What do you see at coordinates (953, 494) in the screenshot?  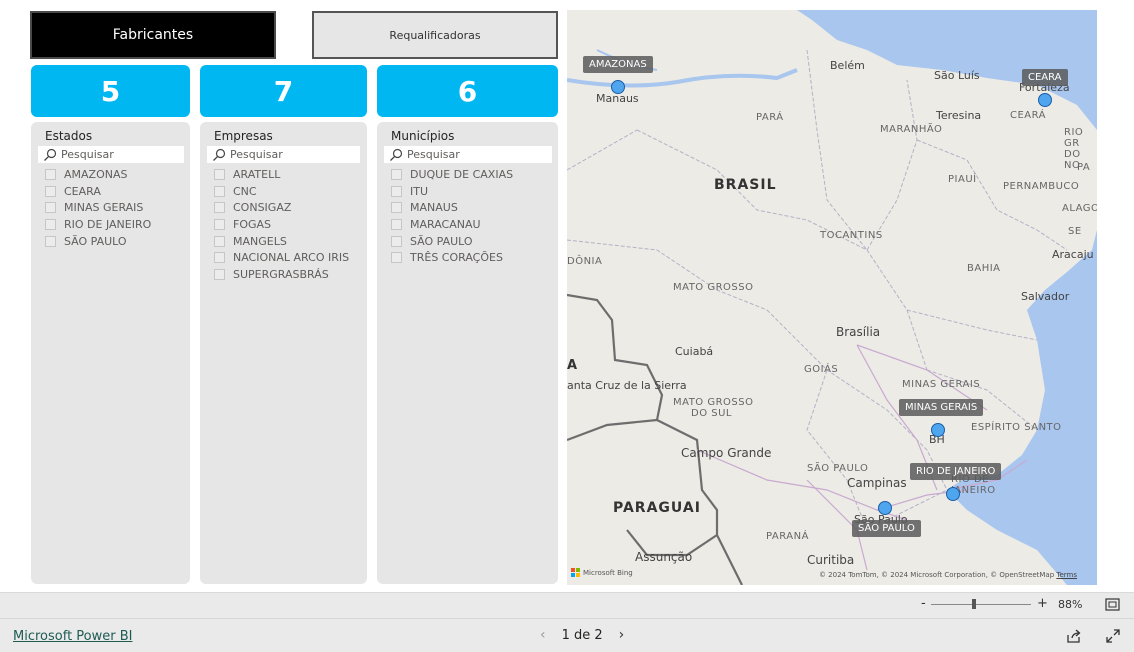 I see `map-marker-rio-de-janeiro` at bounding box center [953, 494].